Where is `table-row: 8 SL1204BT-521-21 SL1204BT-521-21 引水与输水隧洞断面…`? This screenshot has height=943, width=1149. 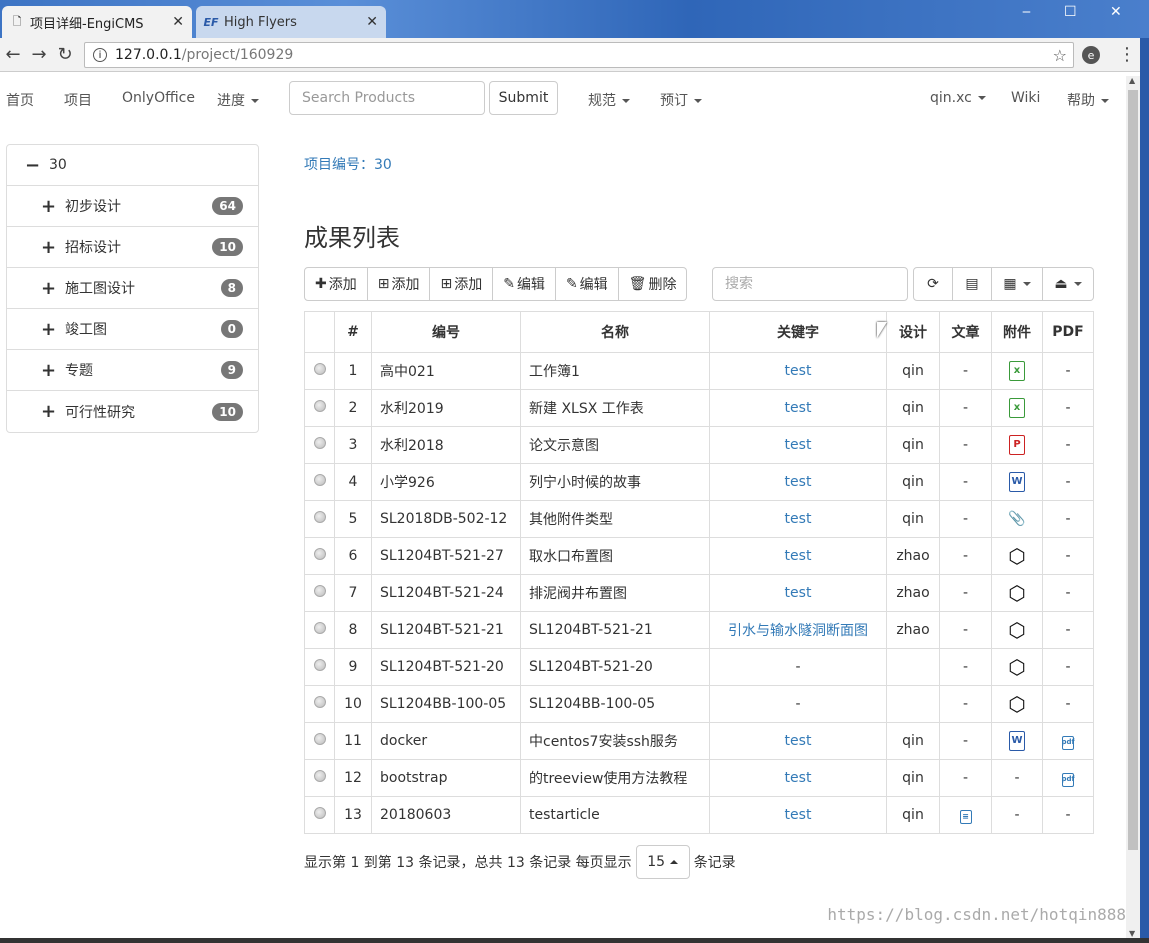
table-row: 8 SL1204BT-521-21 SL1204BT-521-21 引水与输水隧洞断面… is located at coordinates (699, 630).